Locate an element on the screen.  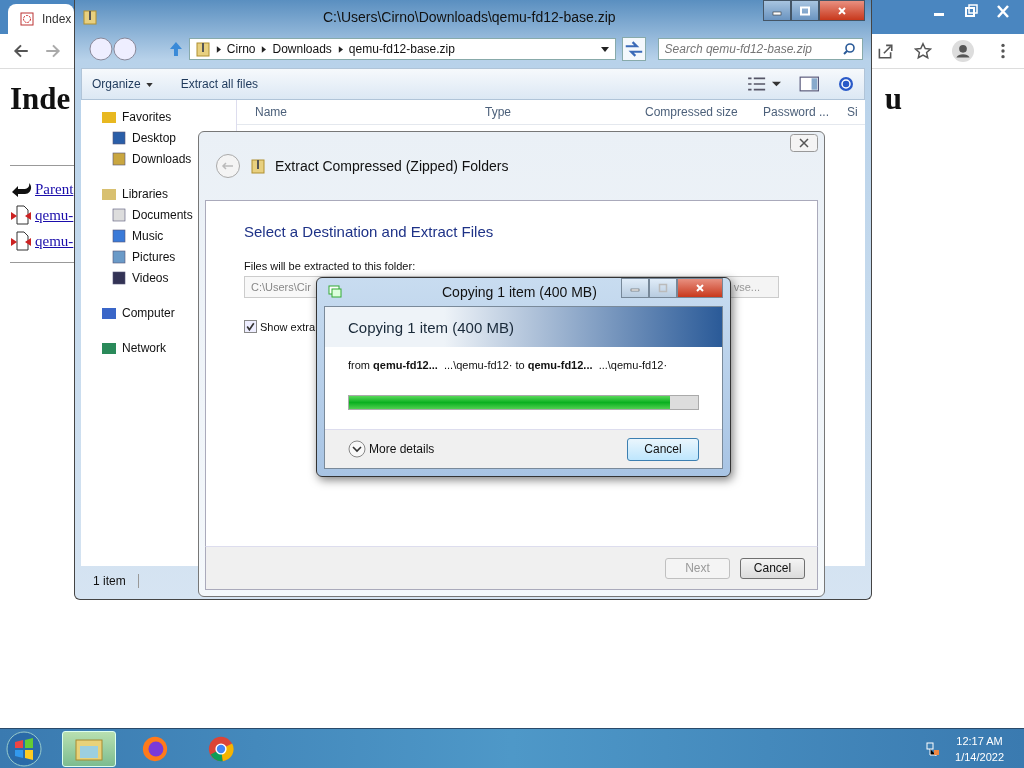
checkbox-label: Show extra is located at coordinates (288, 326).